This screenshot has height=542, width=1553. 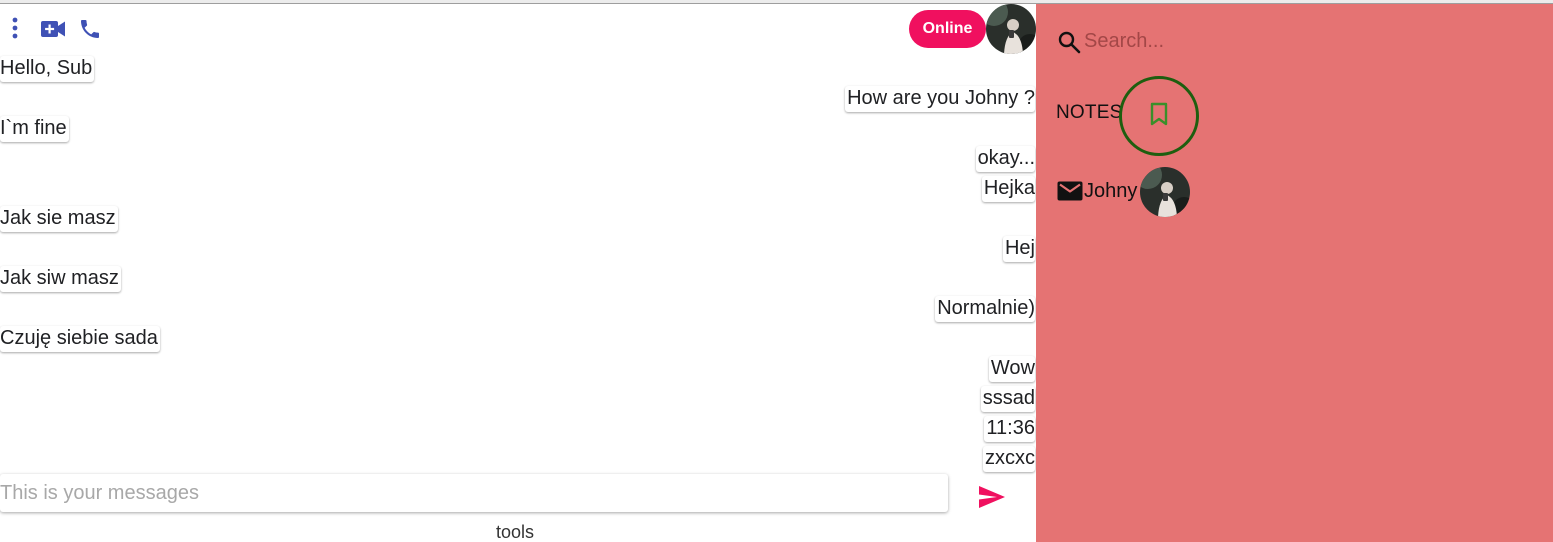 I want to click on message-bubble-outgoing: Hejka, so click(x=1008, y=189).